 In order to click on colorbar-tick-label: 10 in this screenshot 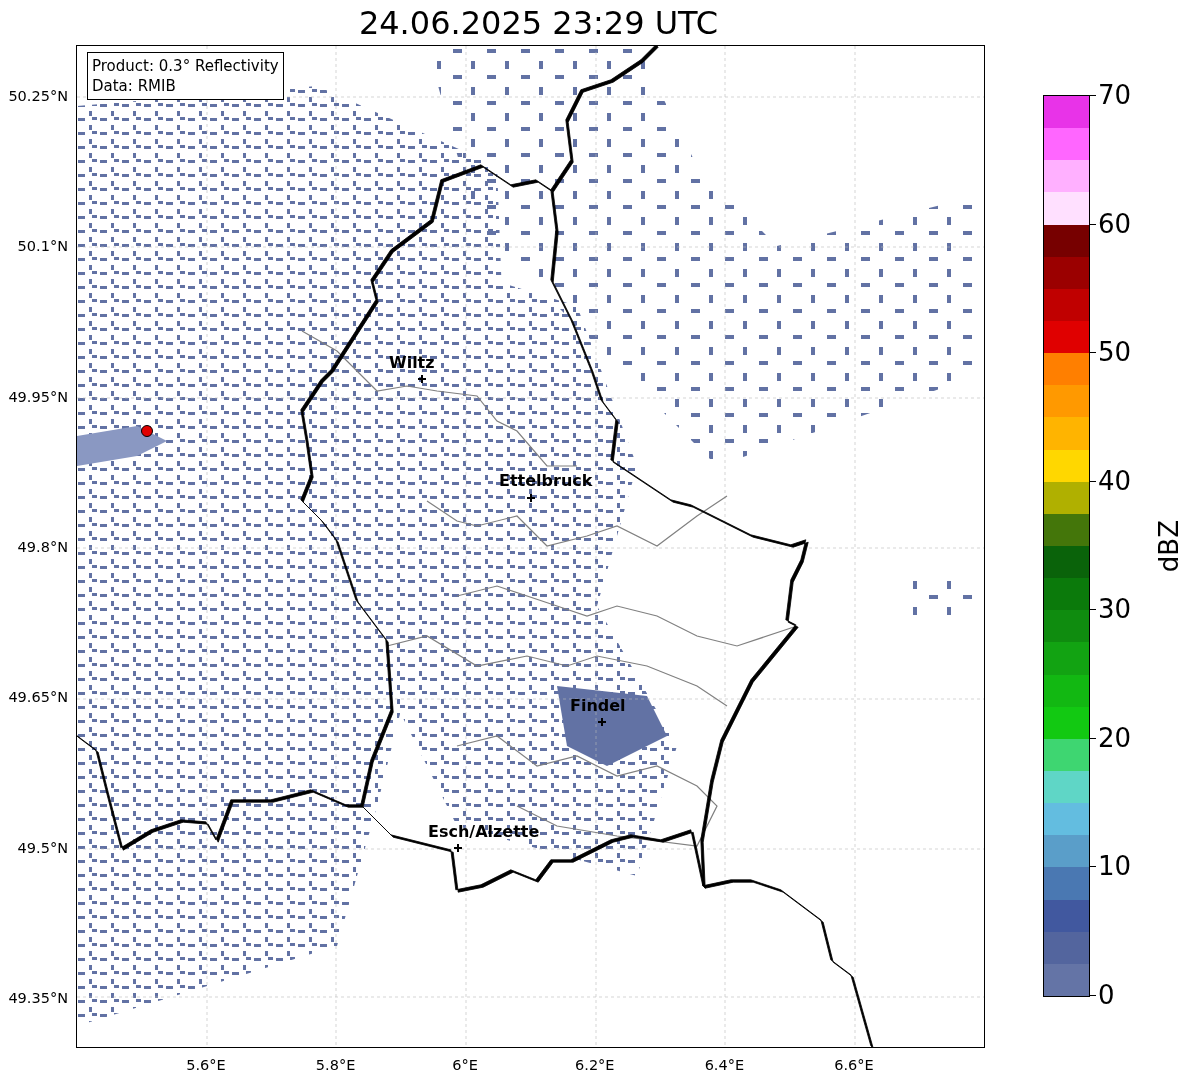, I will do `click(1115, 866)`.